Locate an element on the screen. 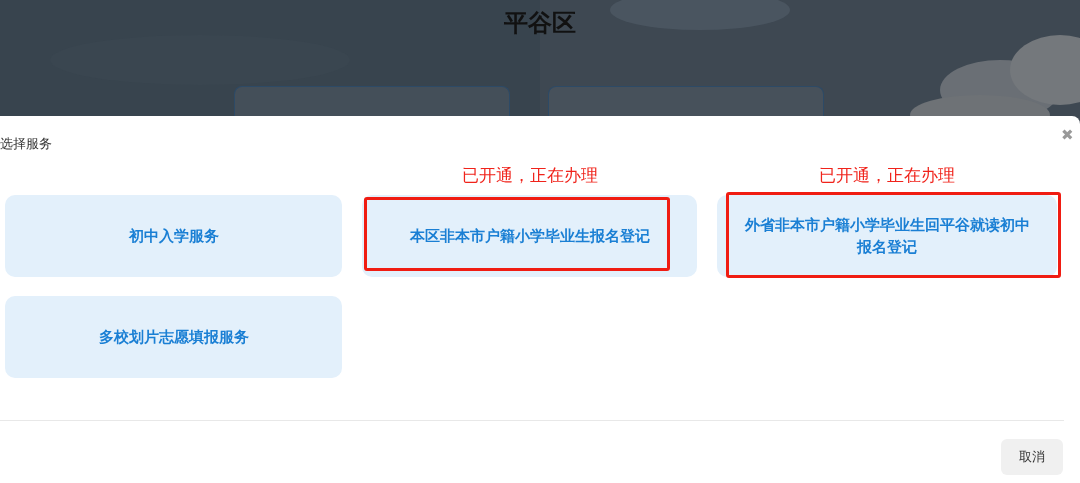  dialog-title: 选择服务 is located at coordinates (26, 144).